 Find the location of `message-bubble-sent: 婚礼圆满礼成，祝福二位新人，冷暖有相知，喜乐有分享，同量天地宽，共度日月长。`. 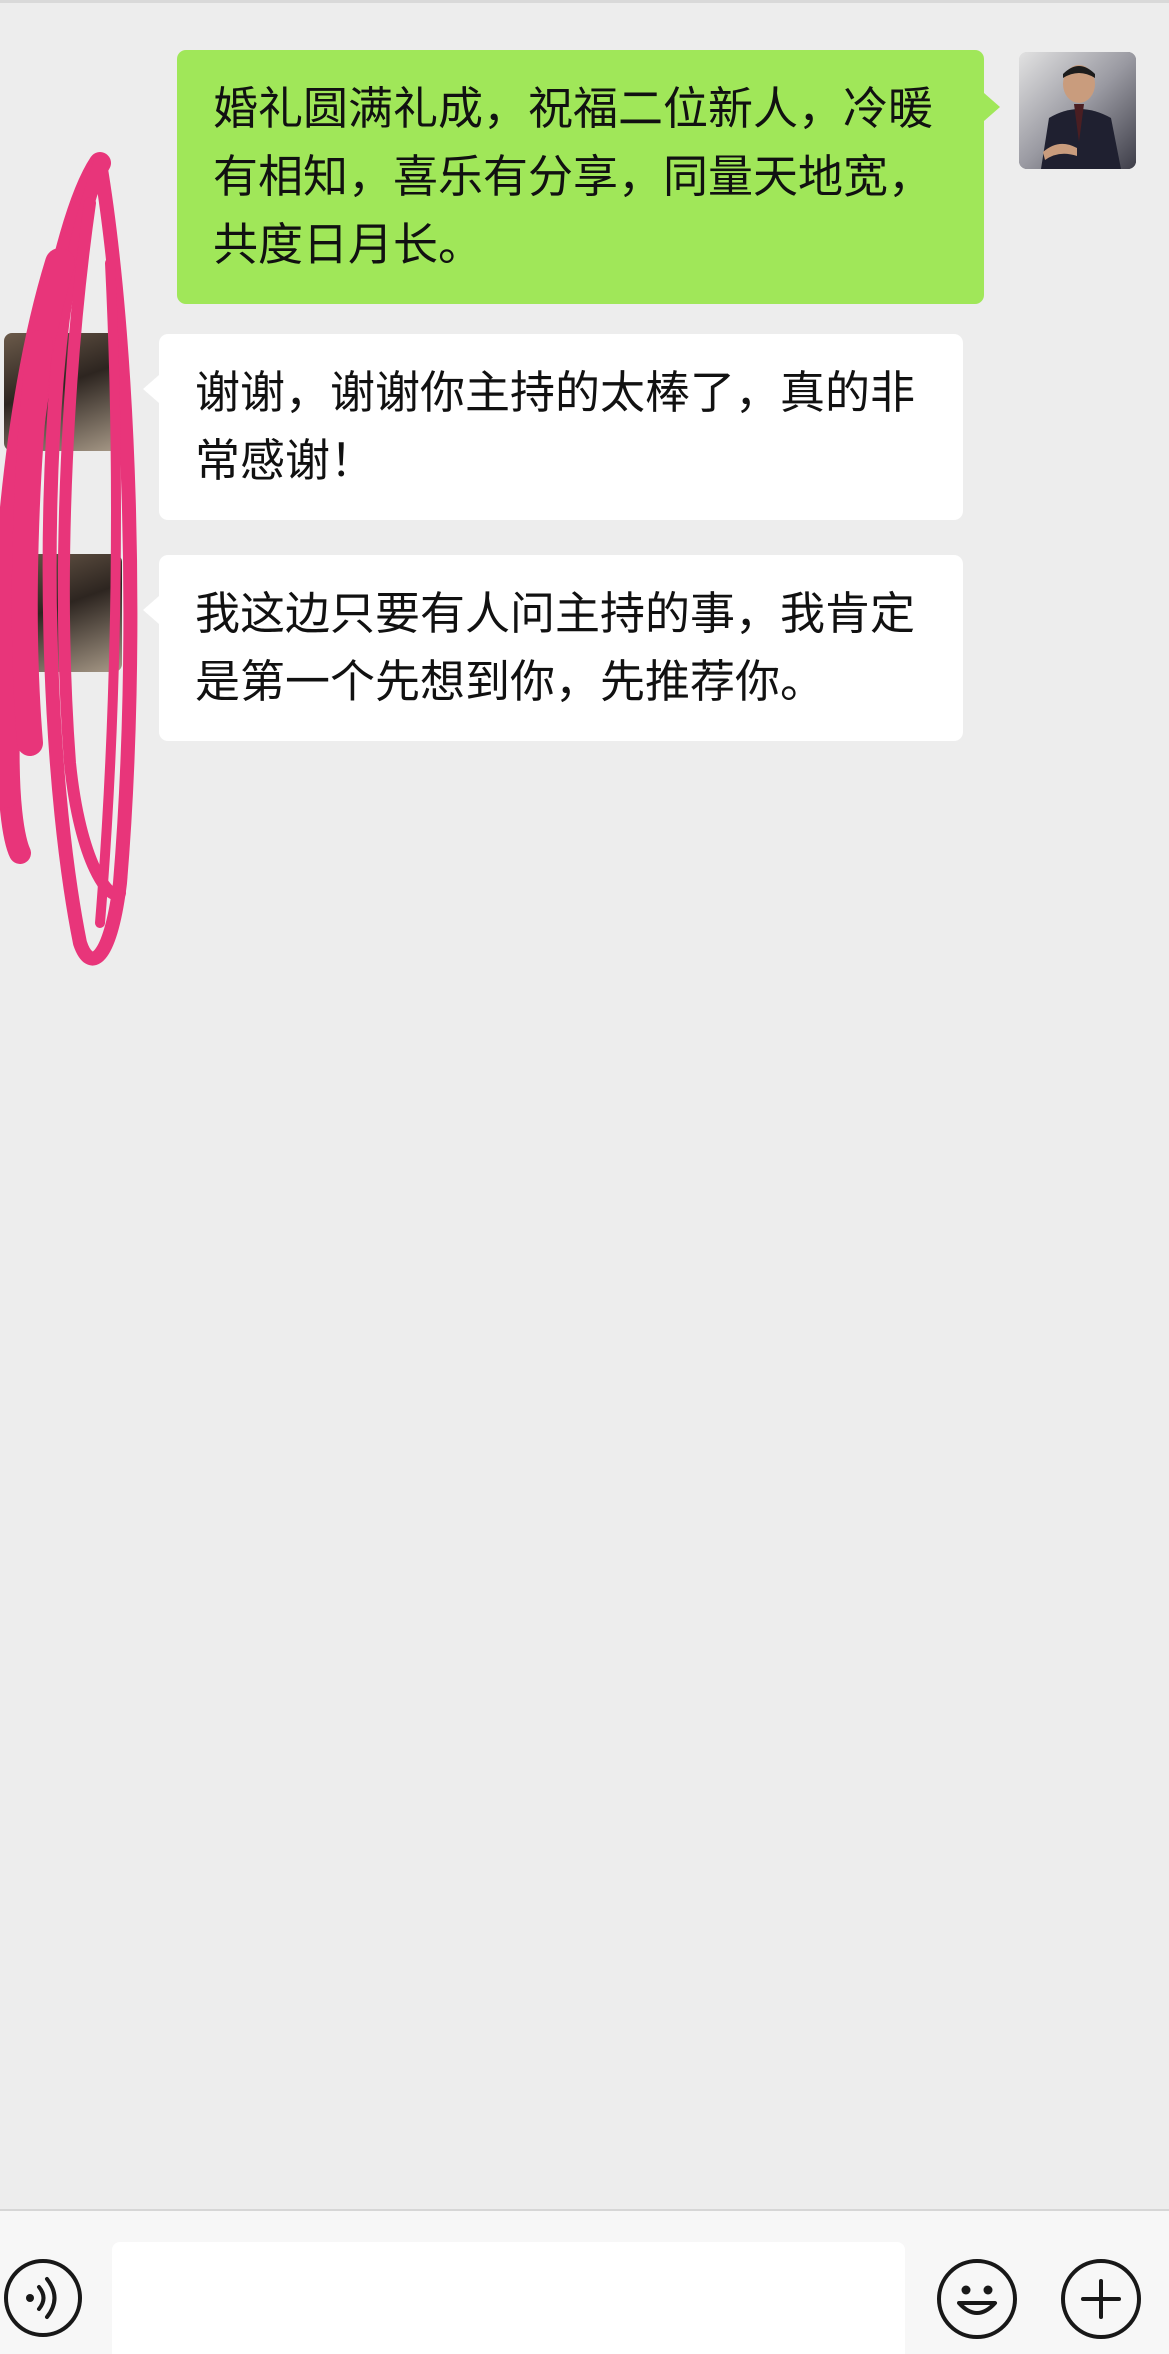

message-bubble-sent: 婚礼圆满礼成，祝福二位新人，冷暖有相知，喜乐有分享，同量天地宽，共度日月长。 is located at coordinates (580, 177).